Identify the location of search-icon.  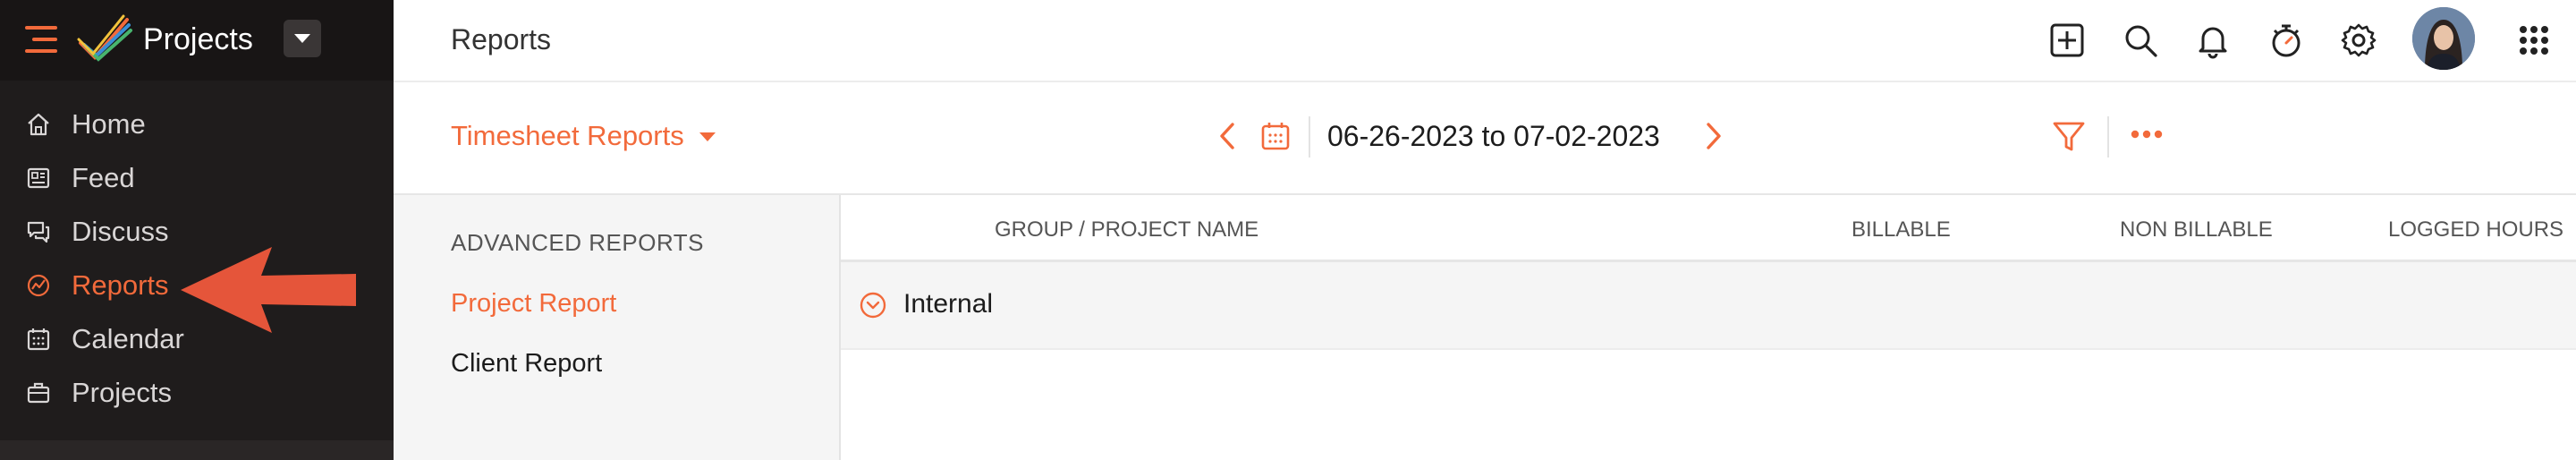
(2140, 40).